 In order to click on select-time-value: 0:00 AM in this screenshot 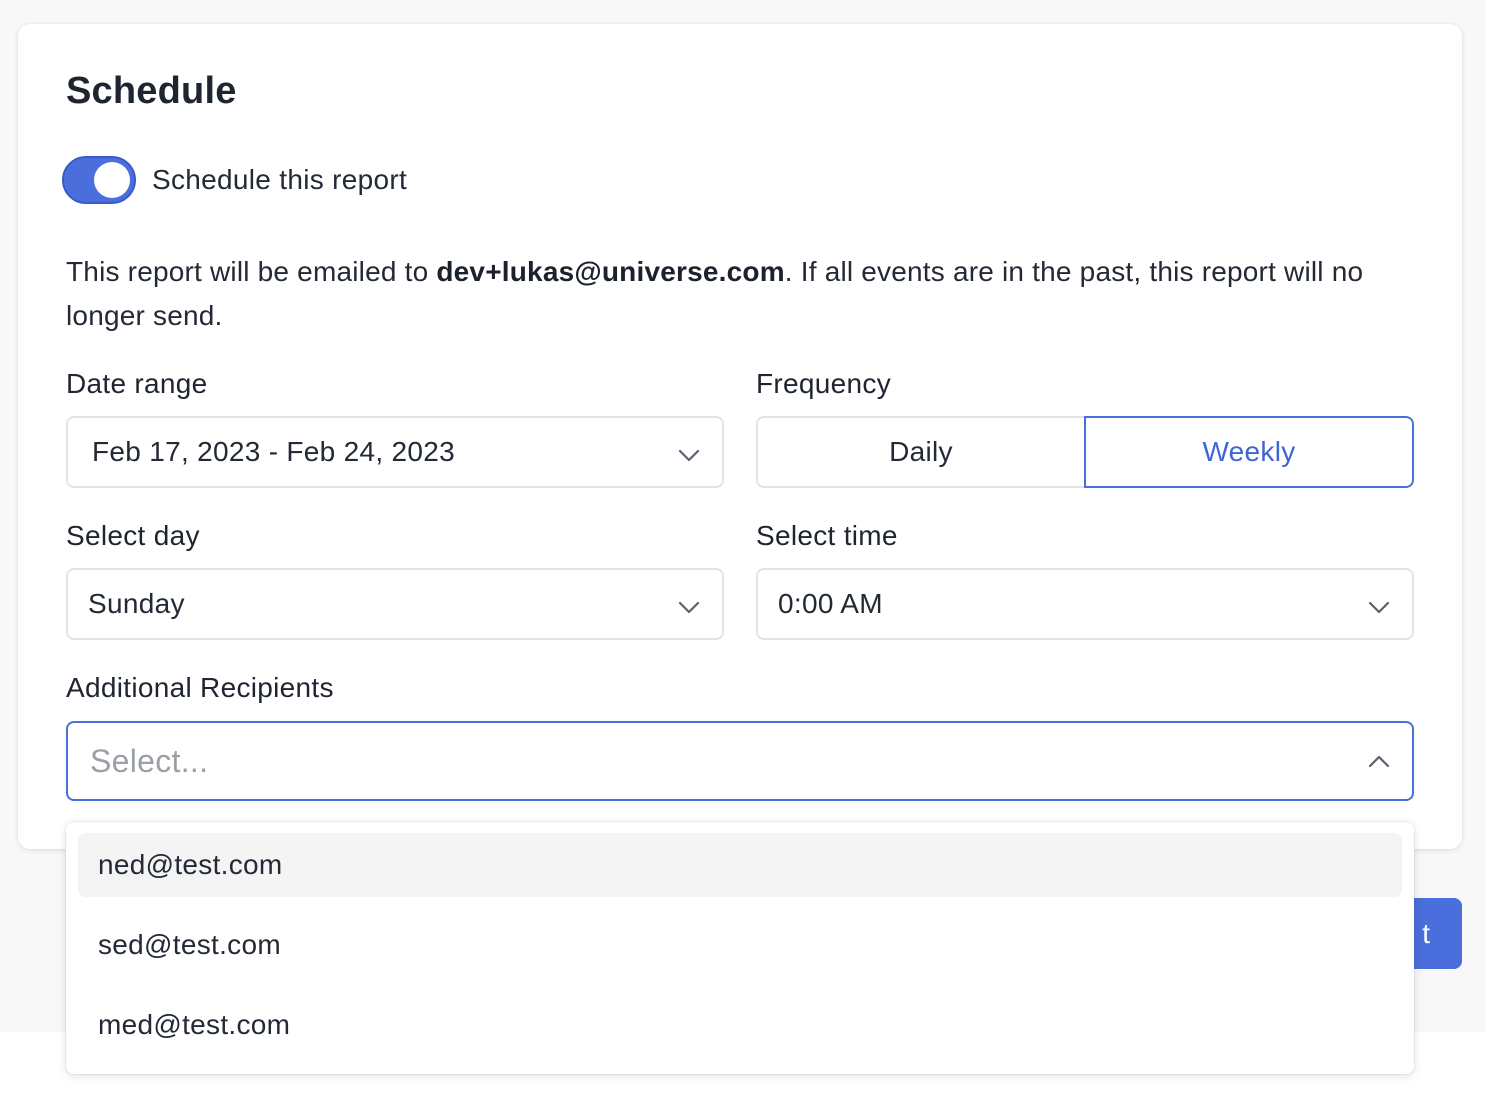, I will do `click(830, 603)`.